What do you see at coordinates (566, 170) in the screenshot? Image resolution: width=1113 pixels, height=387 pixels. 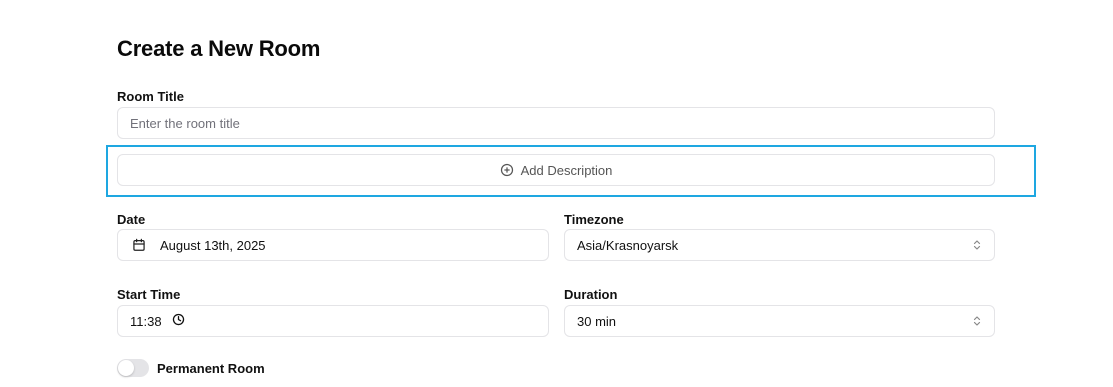 I see `add-description-label: Add Description` at bounding box center [566, 170].